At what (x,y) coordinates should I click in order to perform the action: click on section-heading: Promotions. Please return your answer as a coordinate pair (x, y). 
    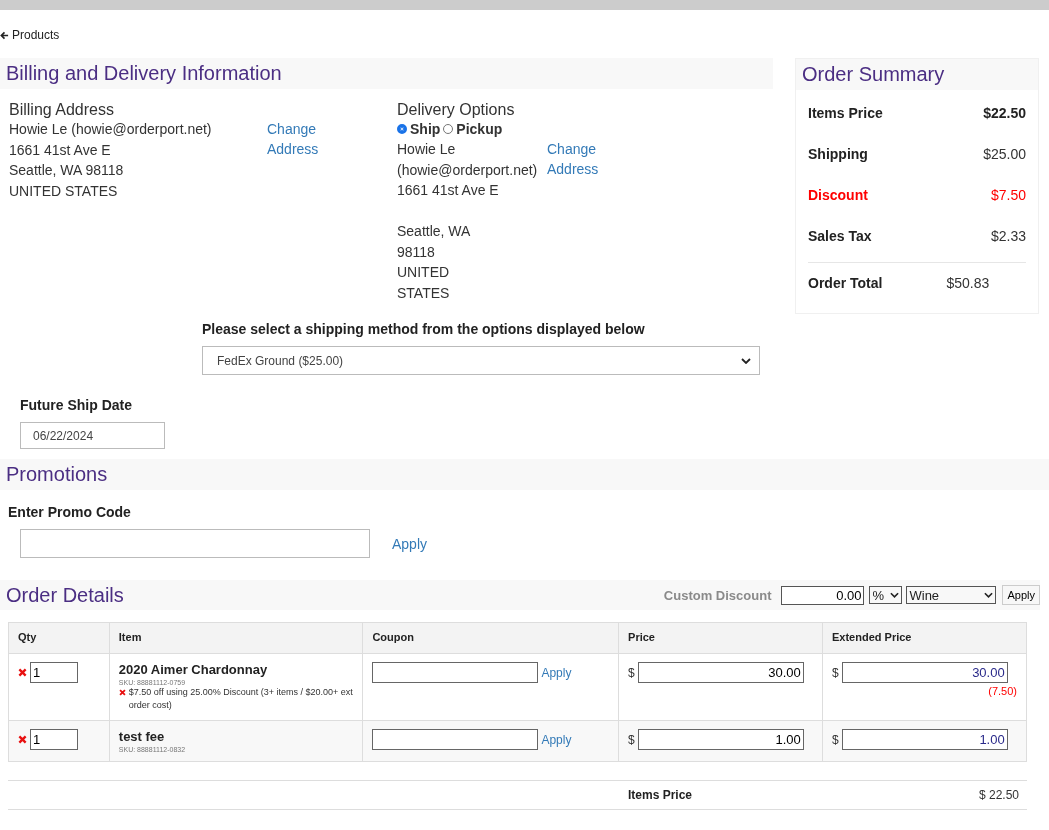
    Looking at the image, I should click on (524, 474).